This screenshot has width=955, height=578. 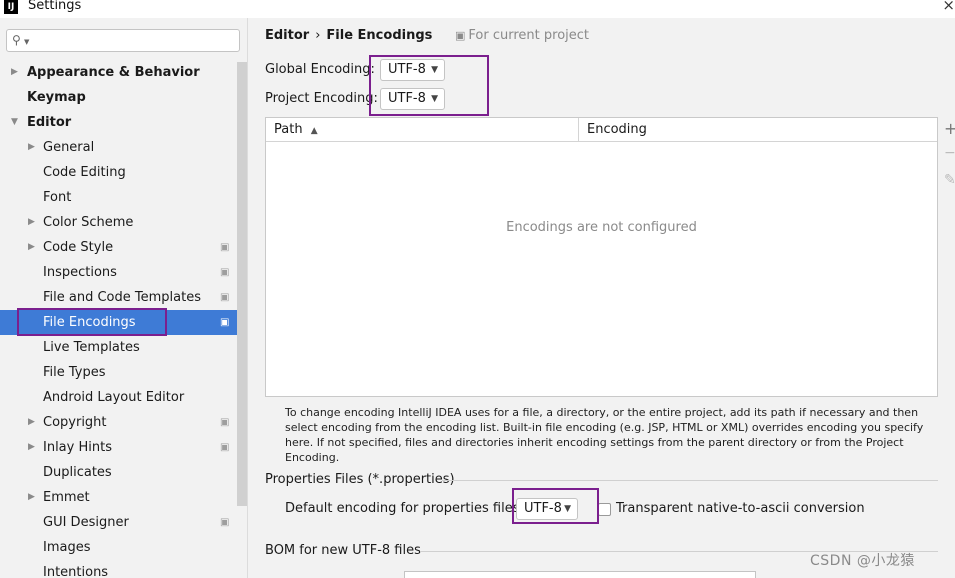 I want to click on global-encoding-value: UTF-8, so click(x=407, y=69).